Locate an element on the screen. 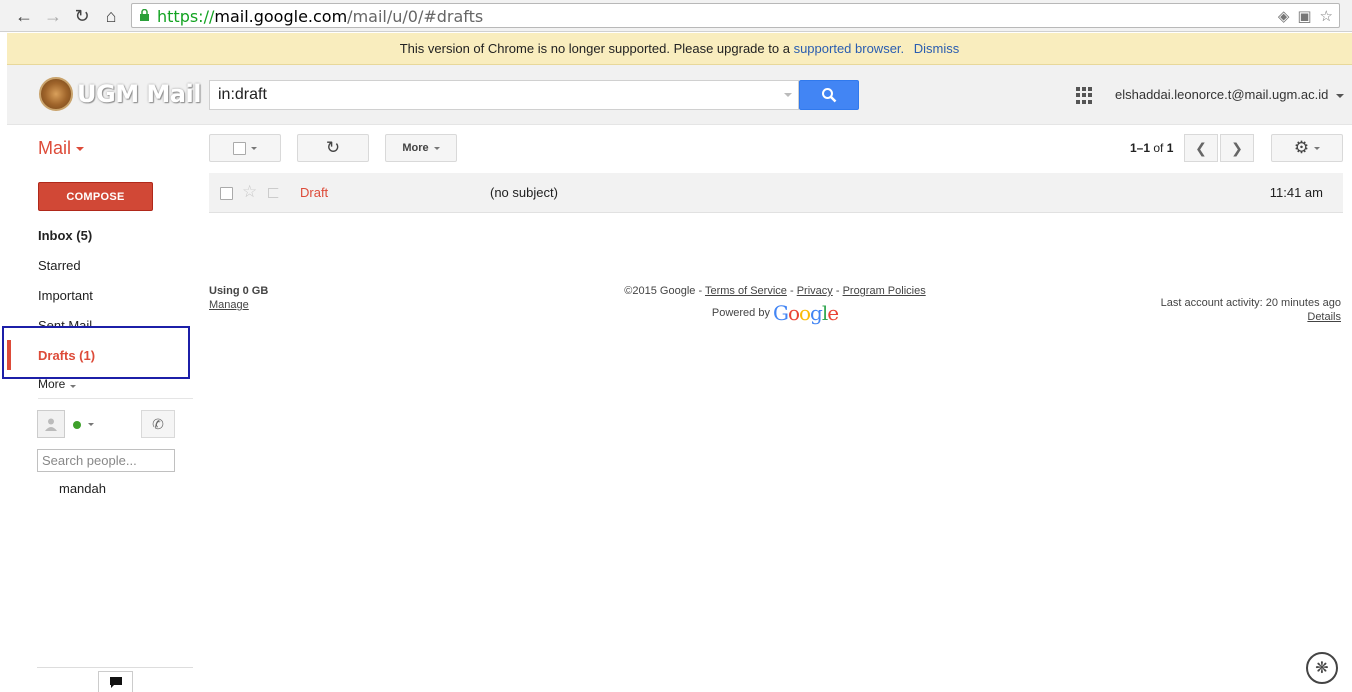 The height and width of the screenshot is (692, 1352). chat-button is located at coordinates (115, 681).